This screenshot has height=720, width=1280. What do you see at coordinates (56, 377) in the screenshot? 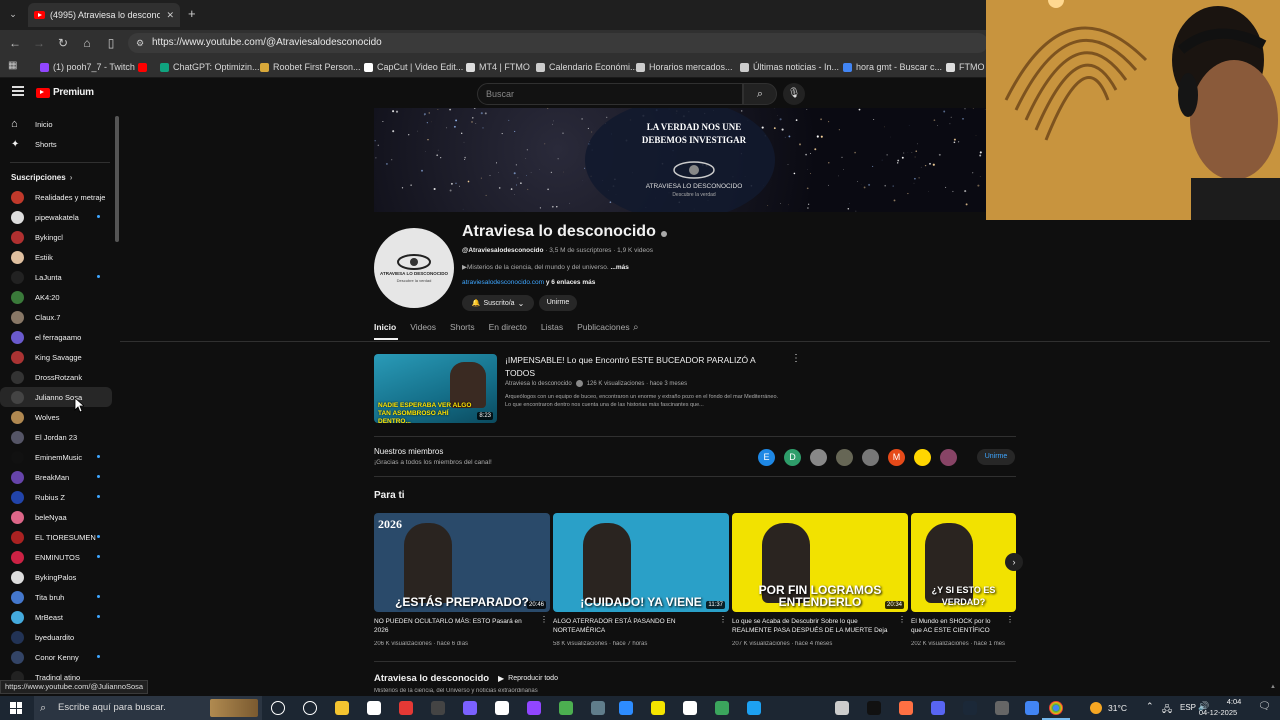
I see `sidebar-subscription-item: DrossRotzank` at bounding box center [56, 377].